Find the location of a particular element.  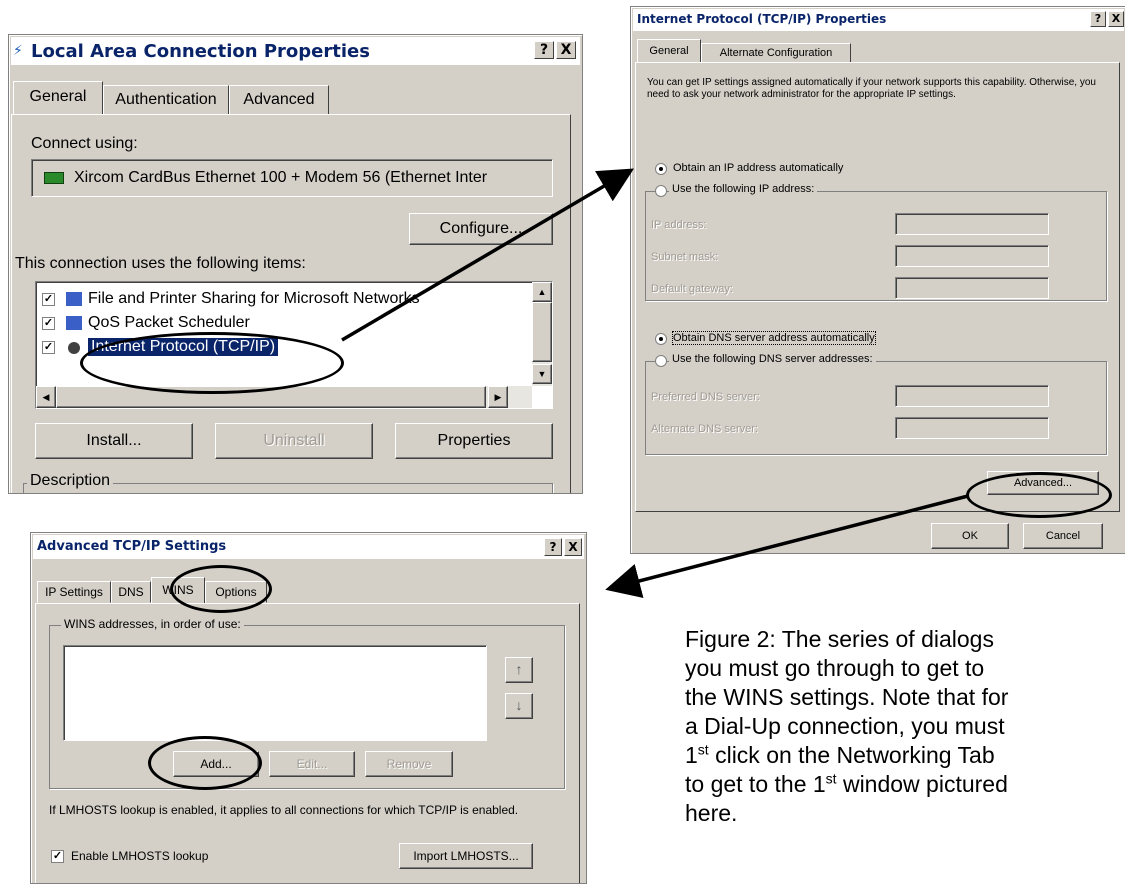

title-bar: ⚡ Local Area Connection Properties ? X is located at coordinates (295, 51).